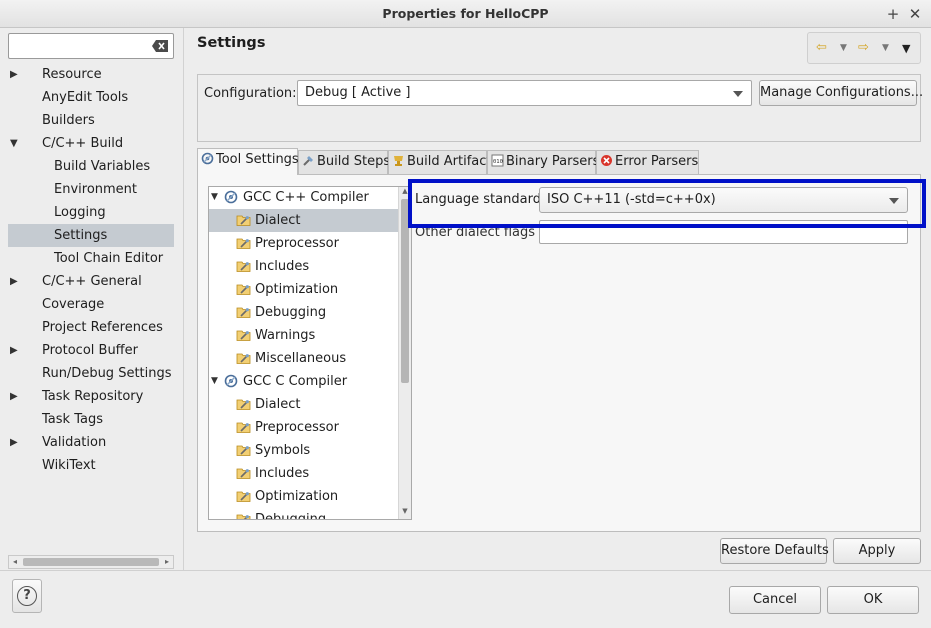 Image resolution: width=931 pixels, height=628 pixels. Describe the element at coordinates (79, 46) in the screenshot. I see `filter-input` at that location.